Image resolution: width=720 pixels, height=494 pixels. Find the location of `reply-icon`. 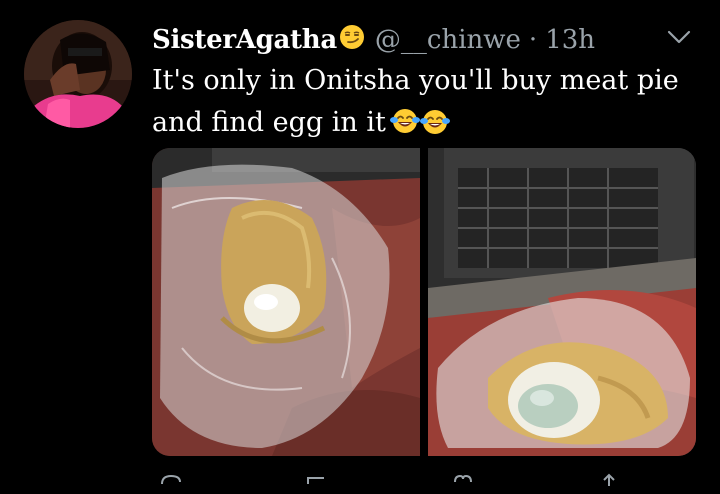

reply-icon is located at coordinates (171, 480).